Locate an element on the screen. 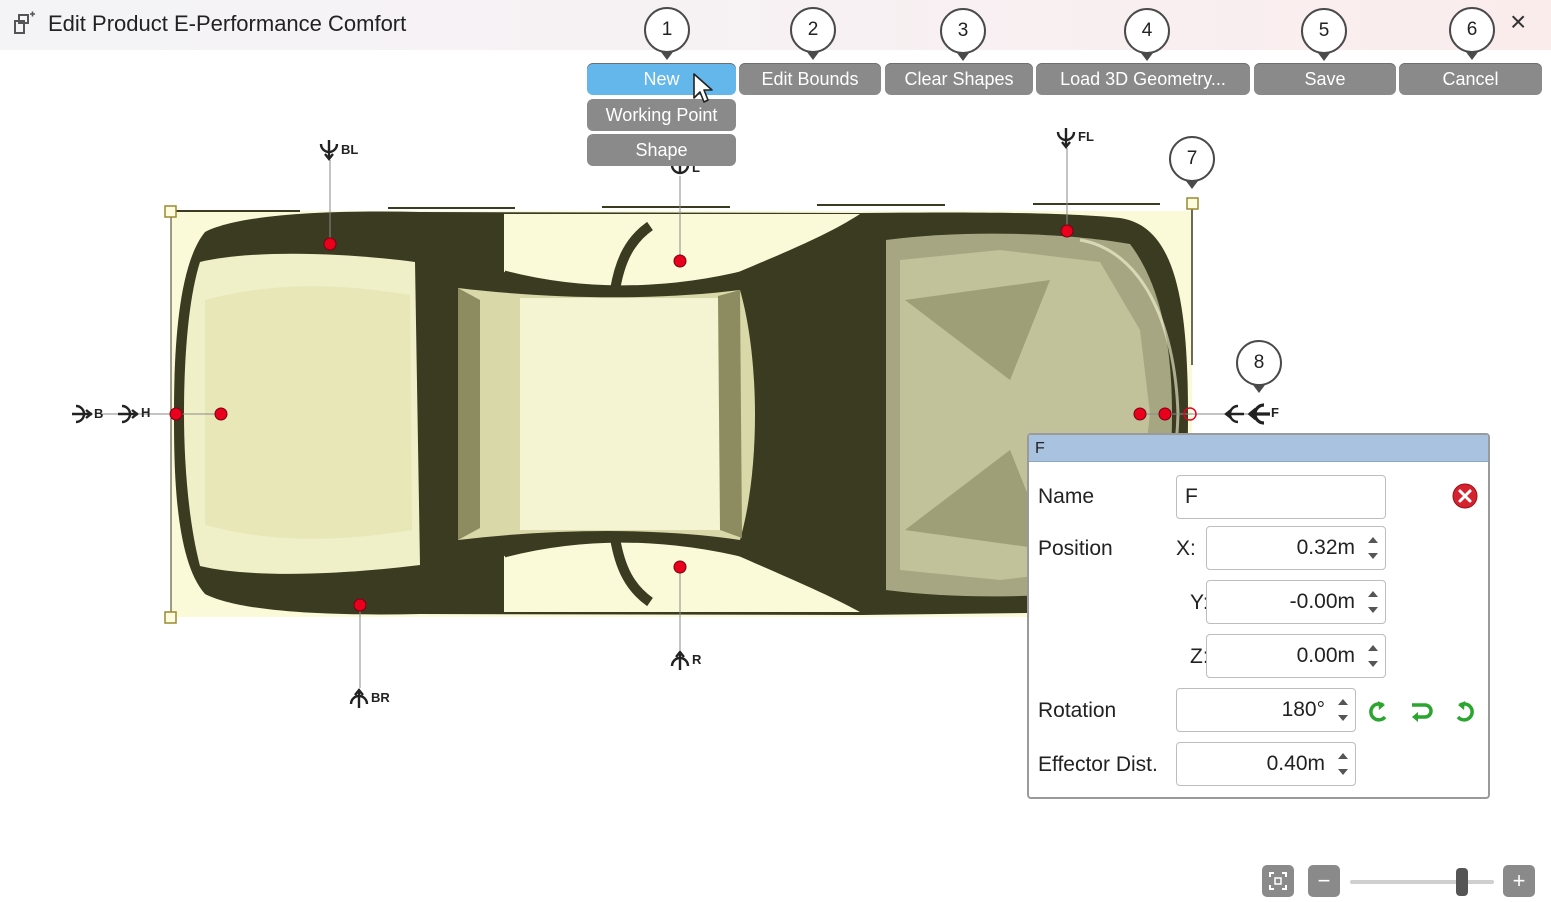 This screenshot has height=902, width=1551. working-point-f is located at coordinates (1165, 414).